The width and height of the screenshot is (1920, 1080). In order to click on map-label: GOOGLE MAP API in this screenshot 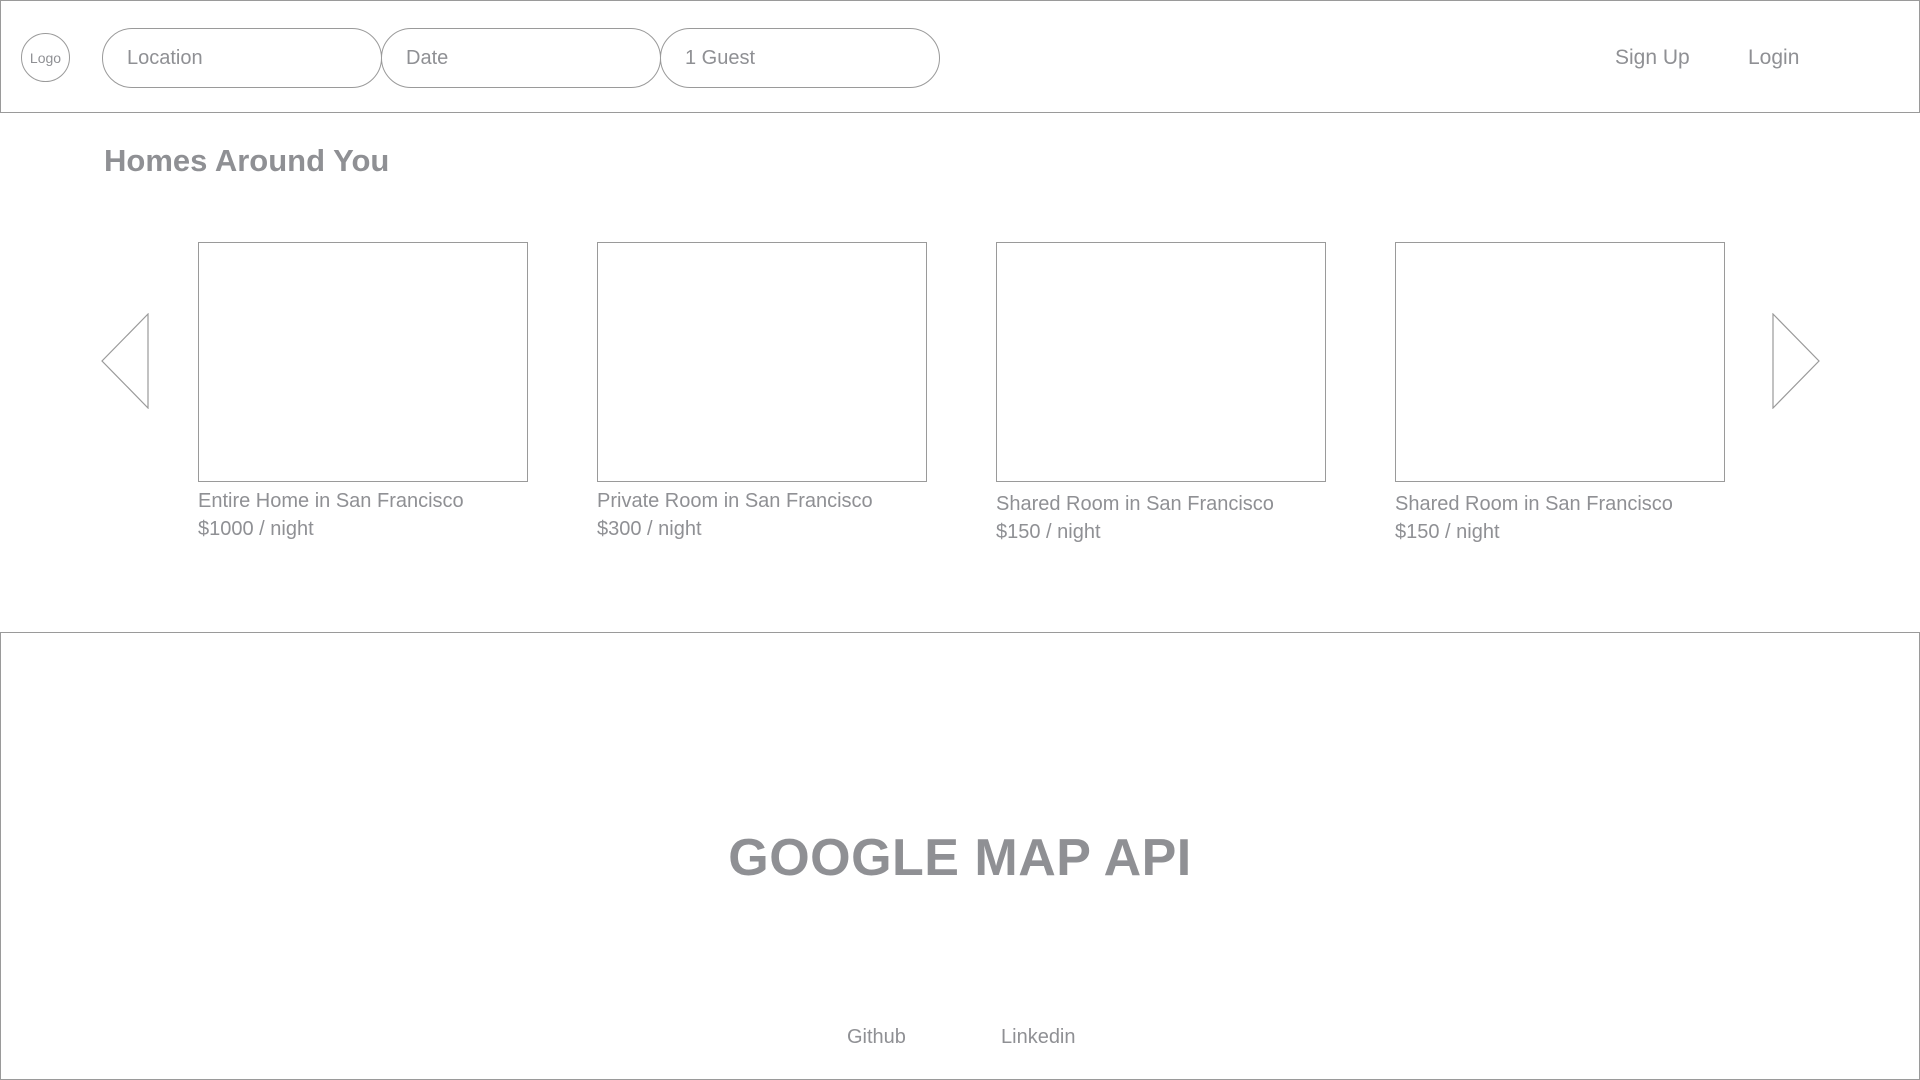, I will do `click(960, 858)`.